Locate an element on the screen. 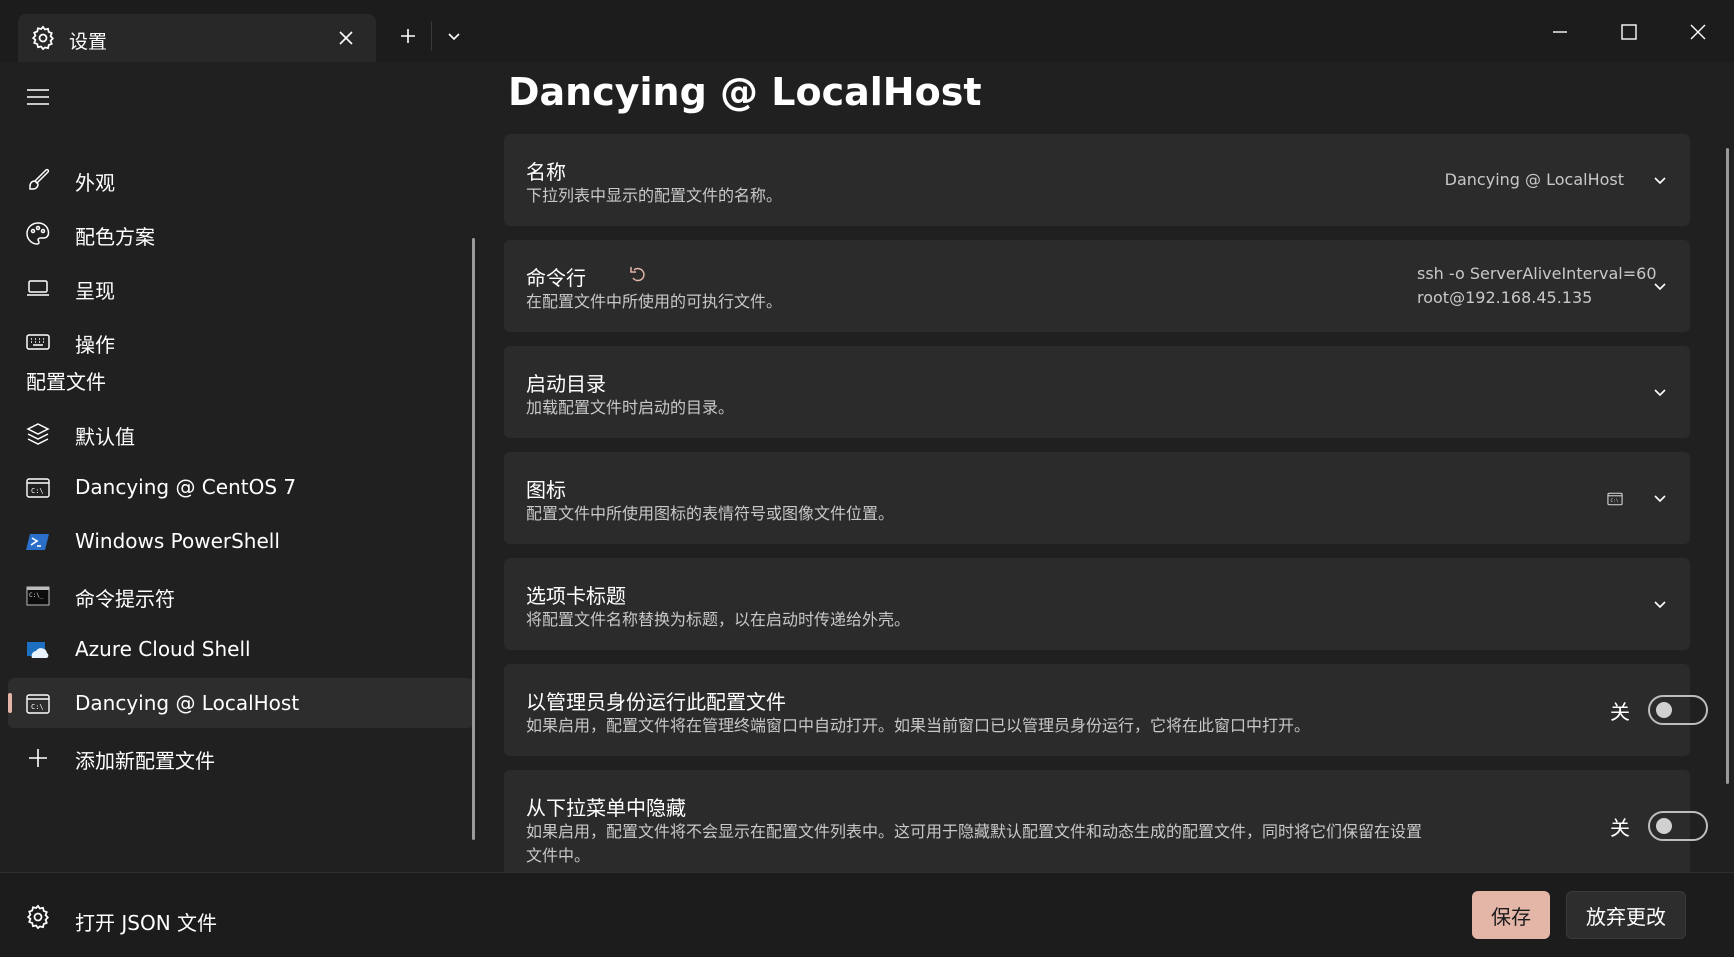  setting-description: 下拉列表中显示的配置文件的名称。 is located at coordinates (654, 195).